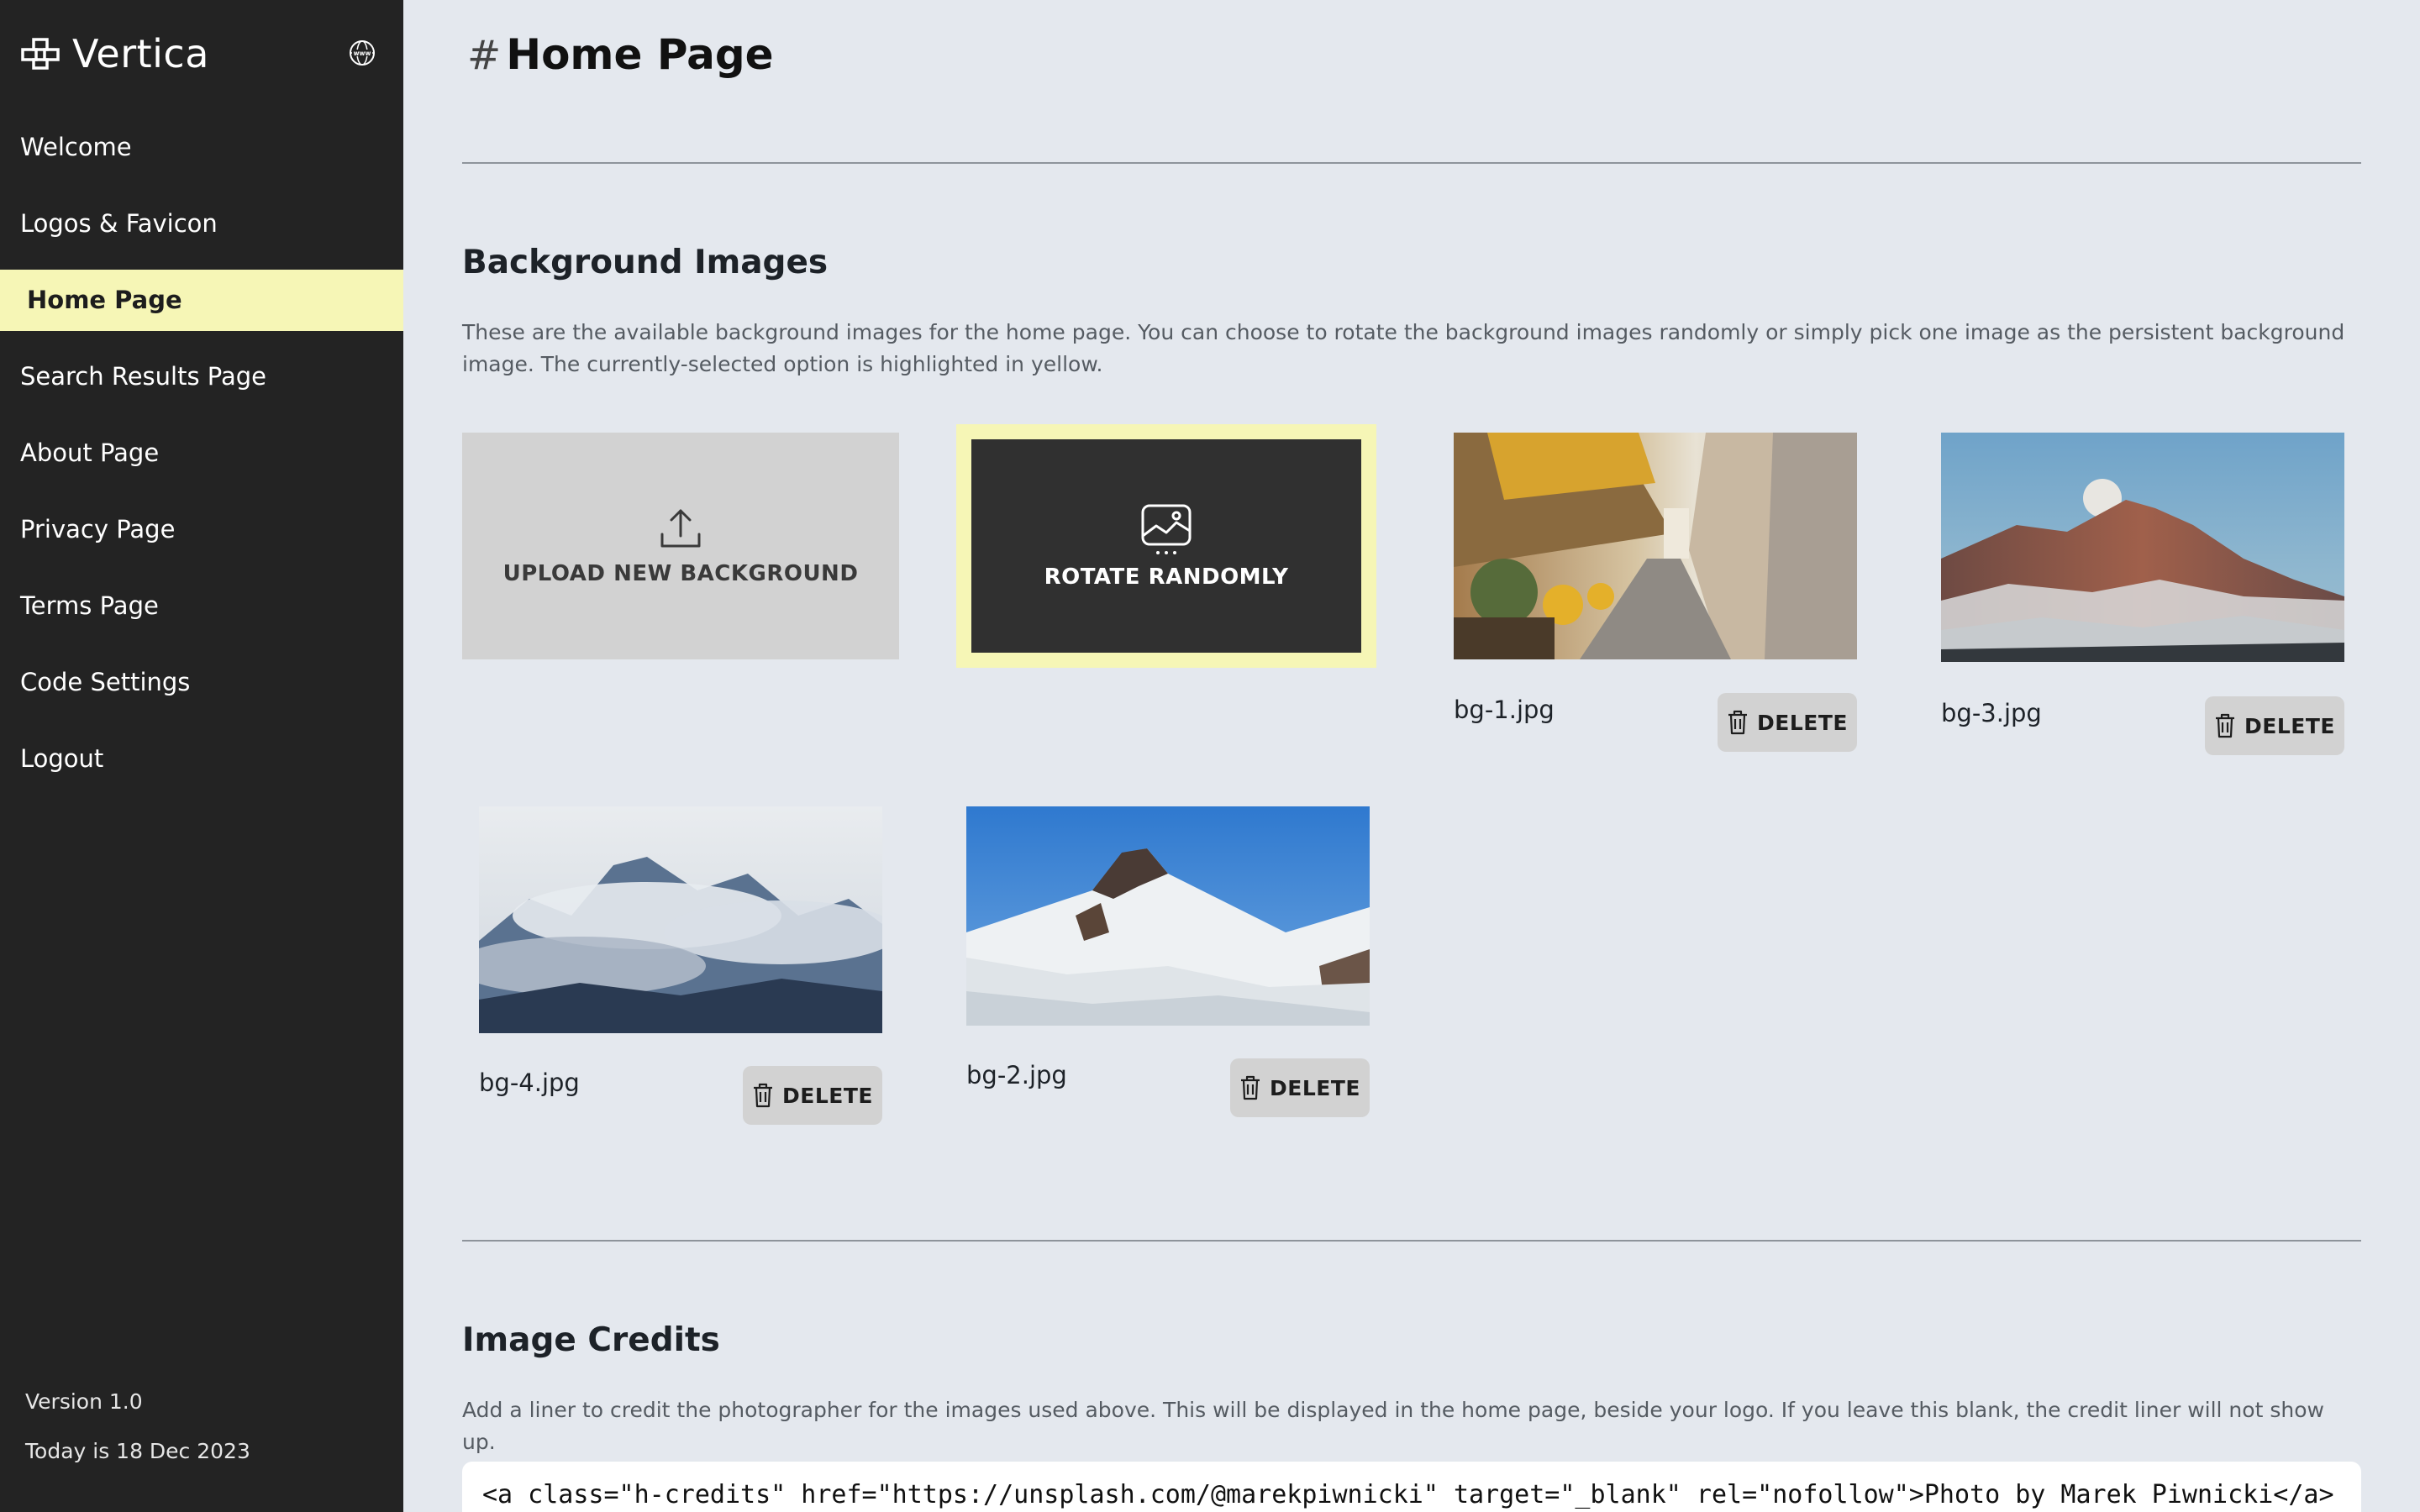 The height and width of the screenshot is (1512, 2420). What do you see at coordinates (1166, 577) in the screenshot?
I see `rotate-label: ROTATE RANDOMLY` at bounding box center [1166, 577].